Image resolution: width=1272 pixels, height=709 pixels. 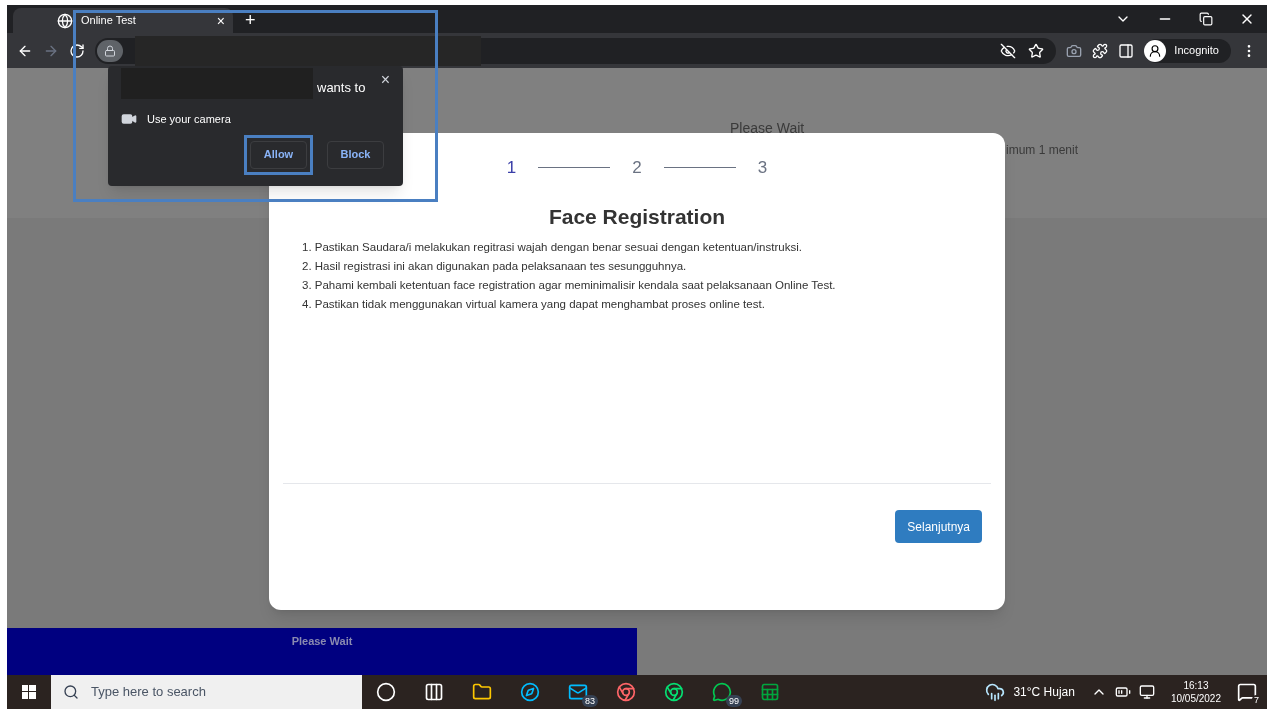 I want to click on status-heading: Please Wait, so click(x=767, y=128).